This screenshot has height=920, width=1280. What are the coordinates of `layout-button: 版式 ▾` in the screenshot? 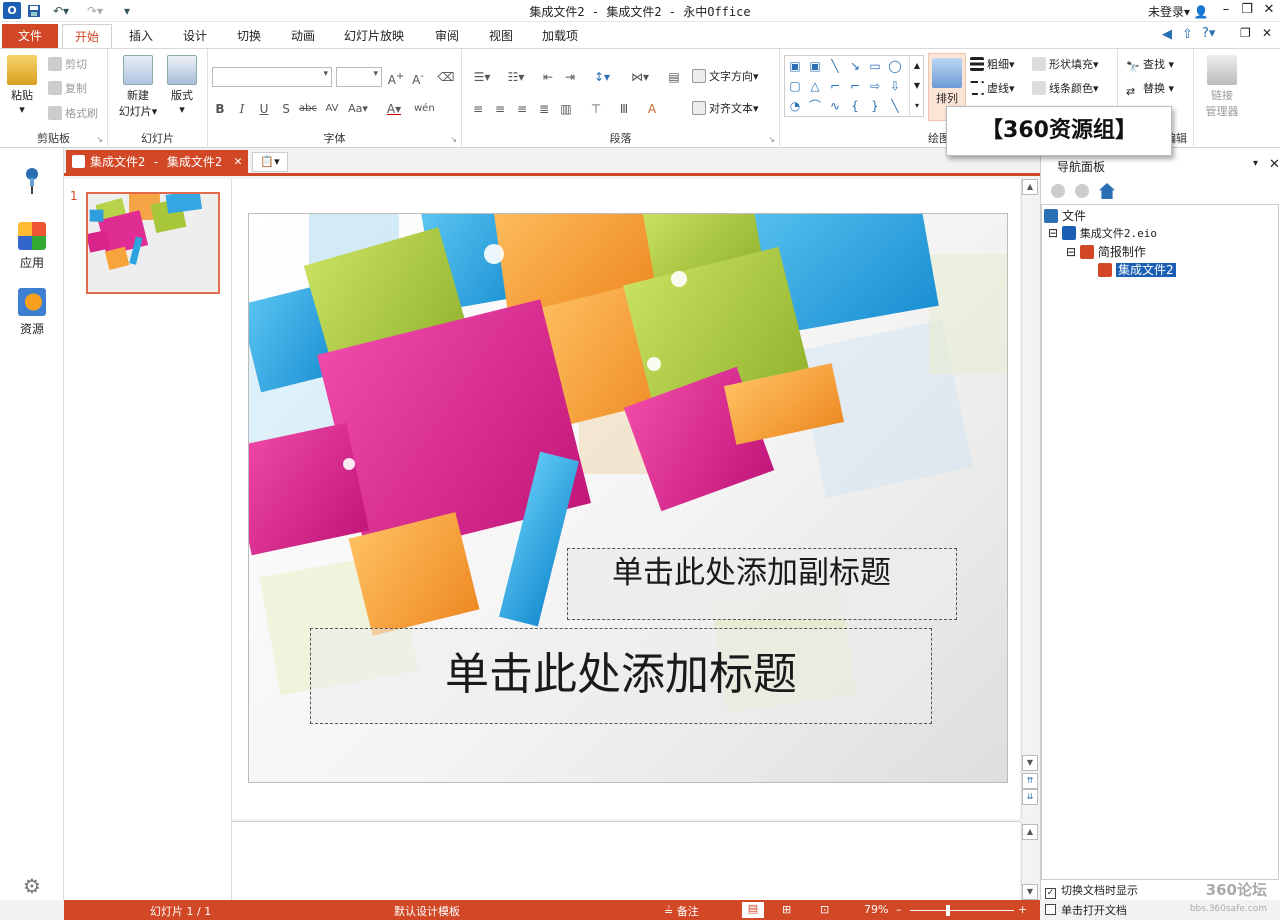 It's located at (182, 85).